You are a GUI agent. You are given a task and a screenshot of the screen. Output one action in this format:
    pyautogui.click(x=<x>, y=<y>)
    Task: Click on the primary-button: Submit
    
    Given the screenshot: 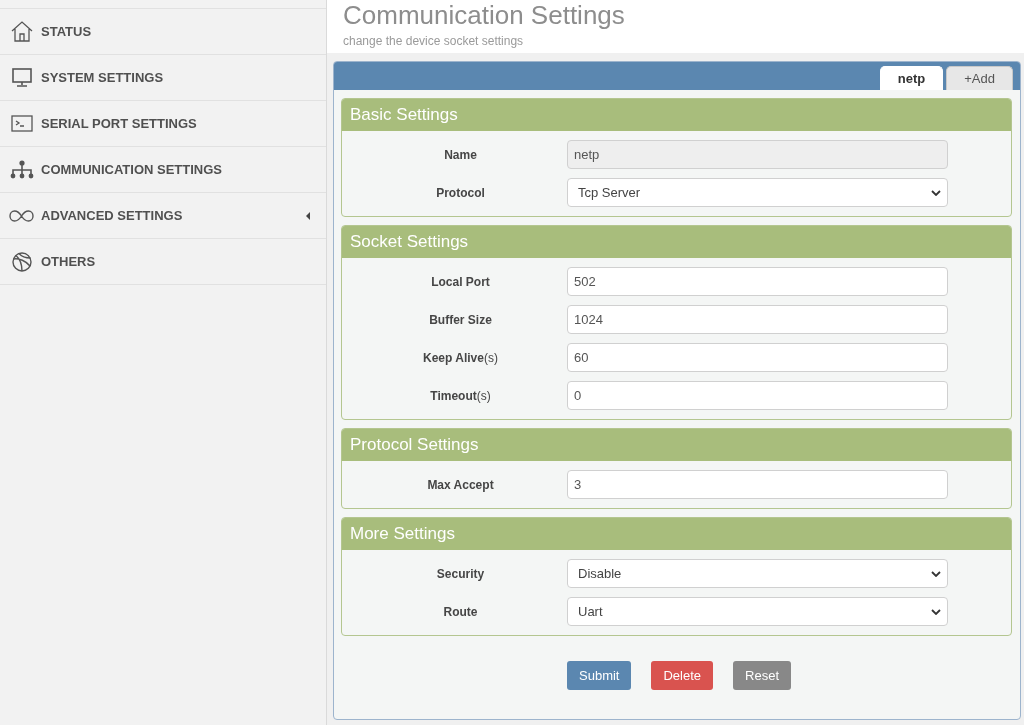 What is the action you would take?
    pyautogui.click(x=599, y=675)
    